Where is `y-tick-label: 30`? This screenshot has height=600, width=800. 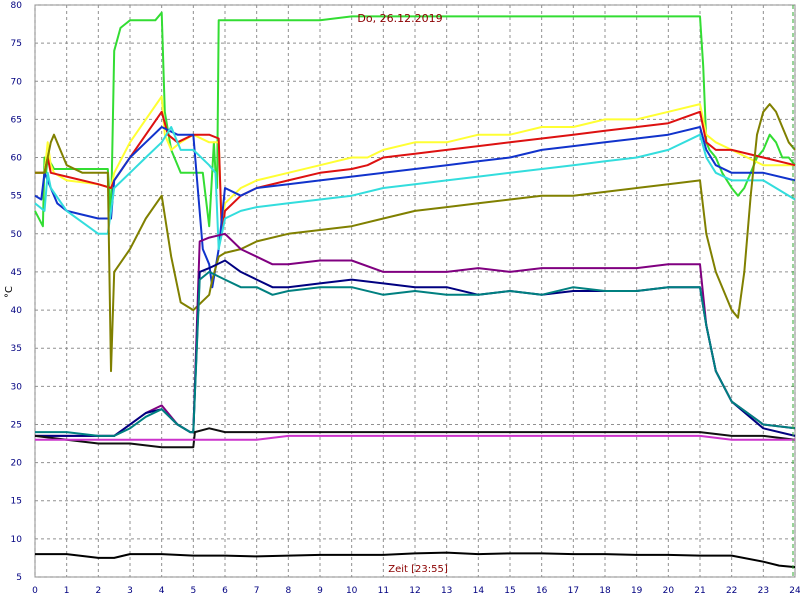 y-tick-label: 30 is located at coordinates (17, 387).